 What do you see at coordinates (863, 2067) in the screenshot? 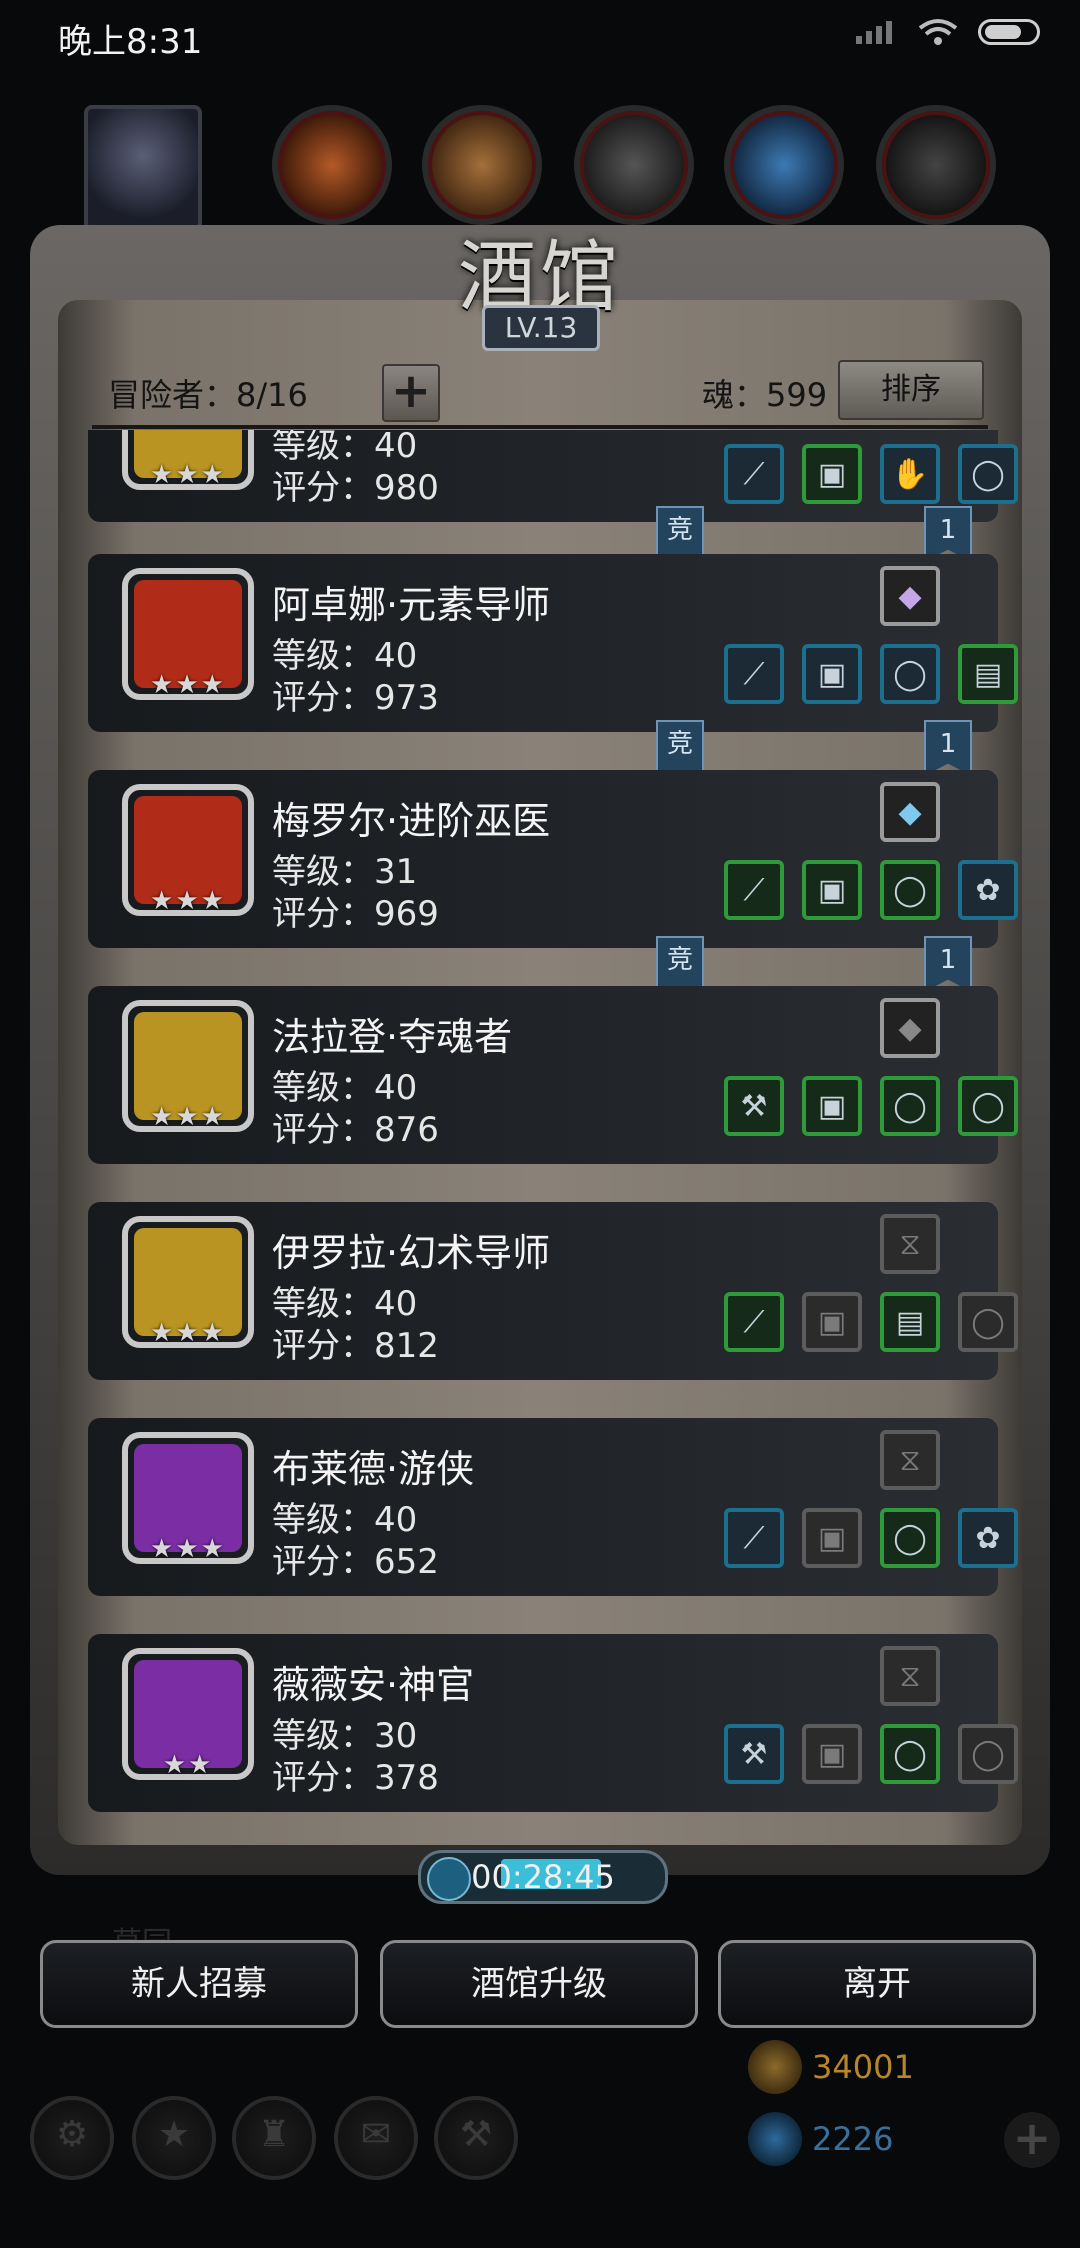
I see `gold-amount: 34001` at bounding box center [863, 2067].